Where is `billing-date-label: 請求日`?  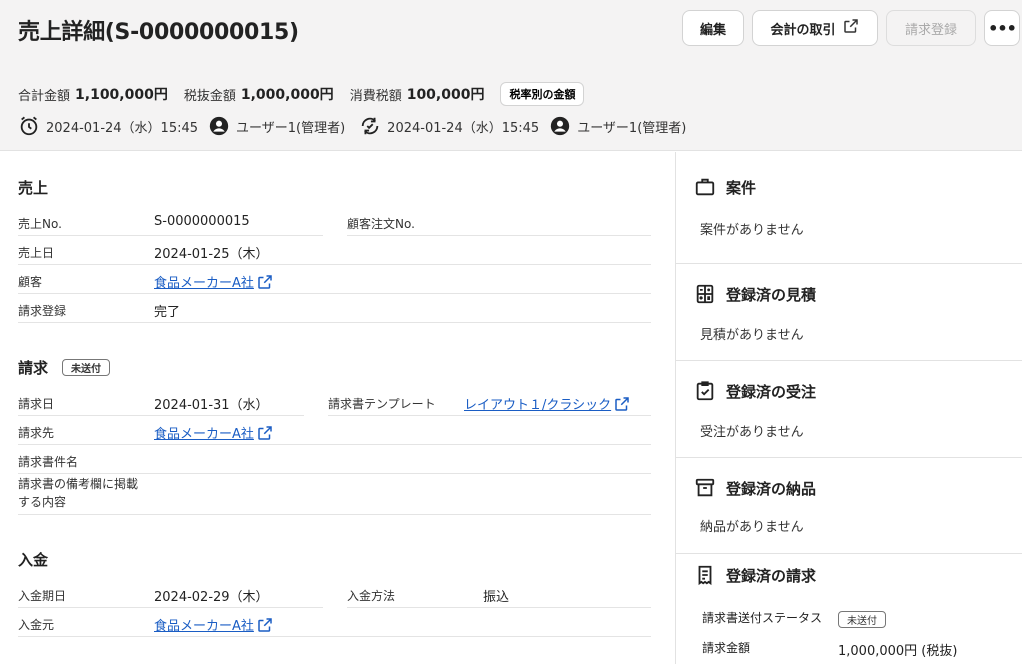 billing-date-label: 請求日 is located at coordinates (36, 404).